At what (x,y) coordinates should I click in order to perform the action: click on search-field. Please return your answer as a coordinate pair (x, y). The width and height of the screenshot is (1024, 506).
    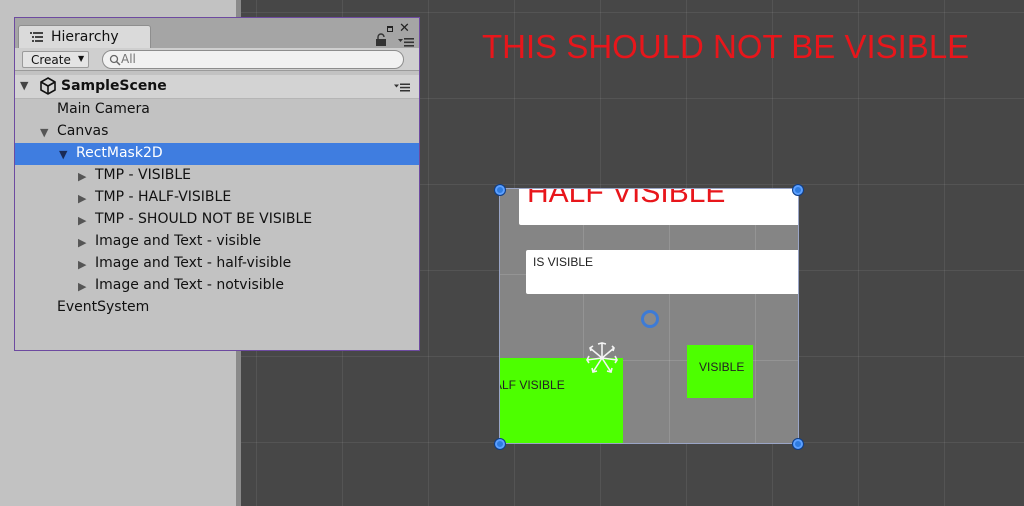
    Looking at the image, I should click on (253, 59).